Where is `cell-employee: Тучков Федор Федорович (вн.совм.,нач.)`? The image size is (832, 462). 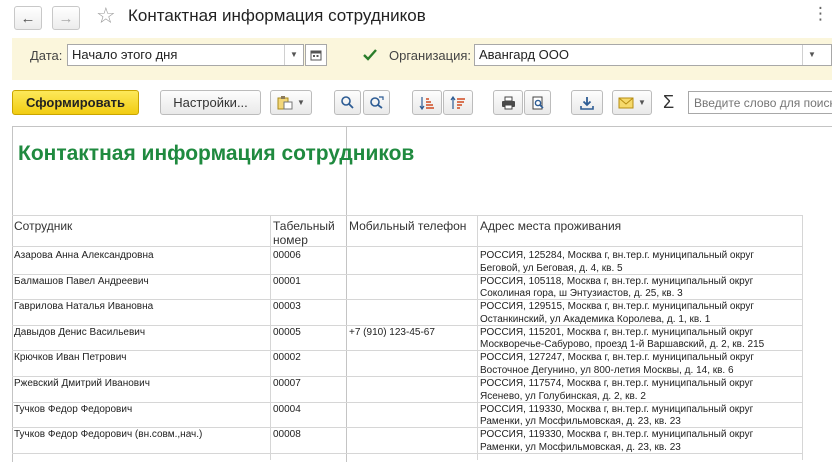
cell-employee: Тучков Федор Федорович (вн.совм.,нач.) is located at coordinates (108, 435).